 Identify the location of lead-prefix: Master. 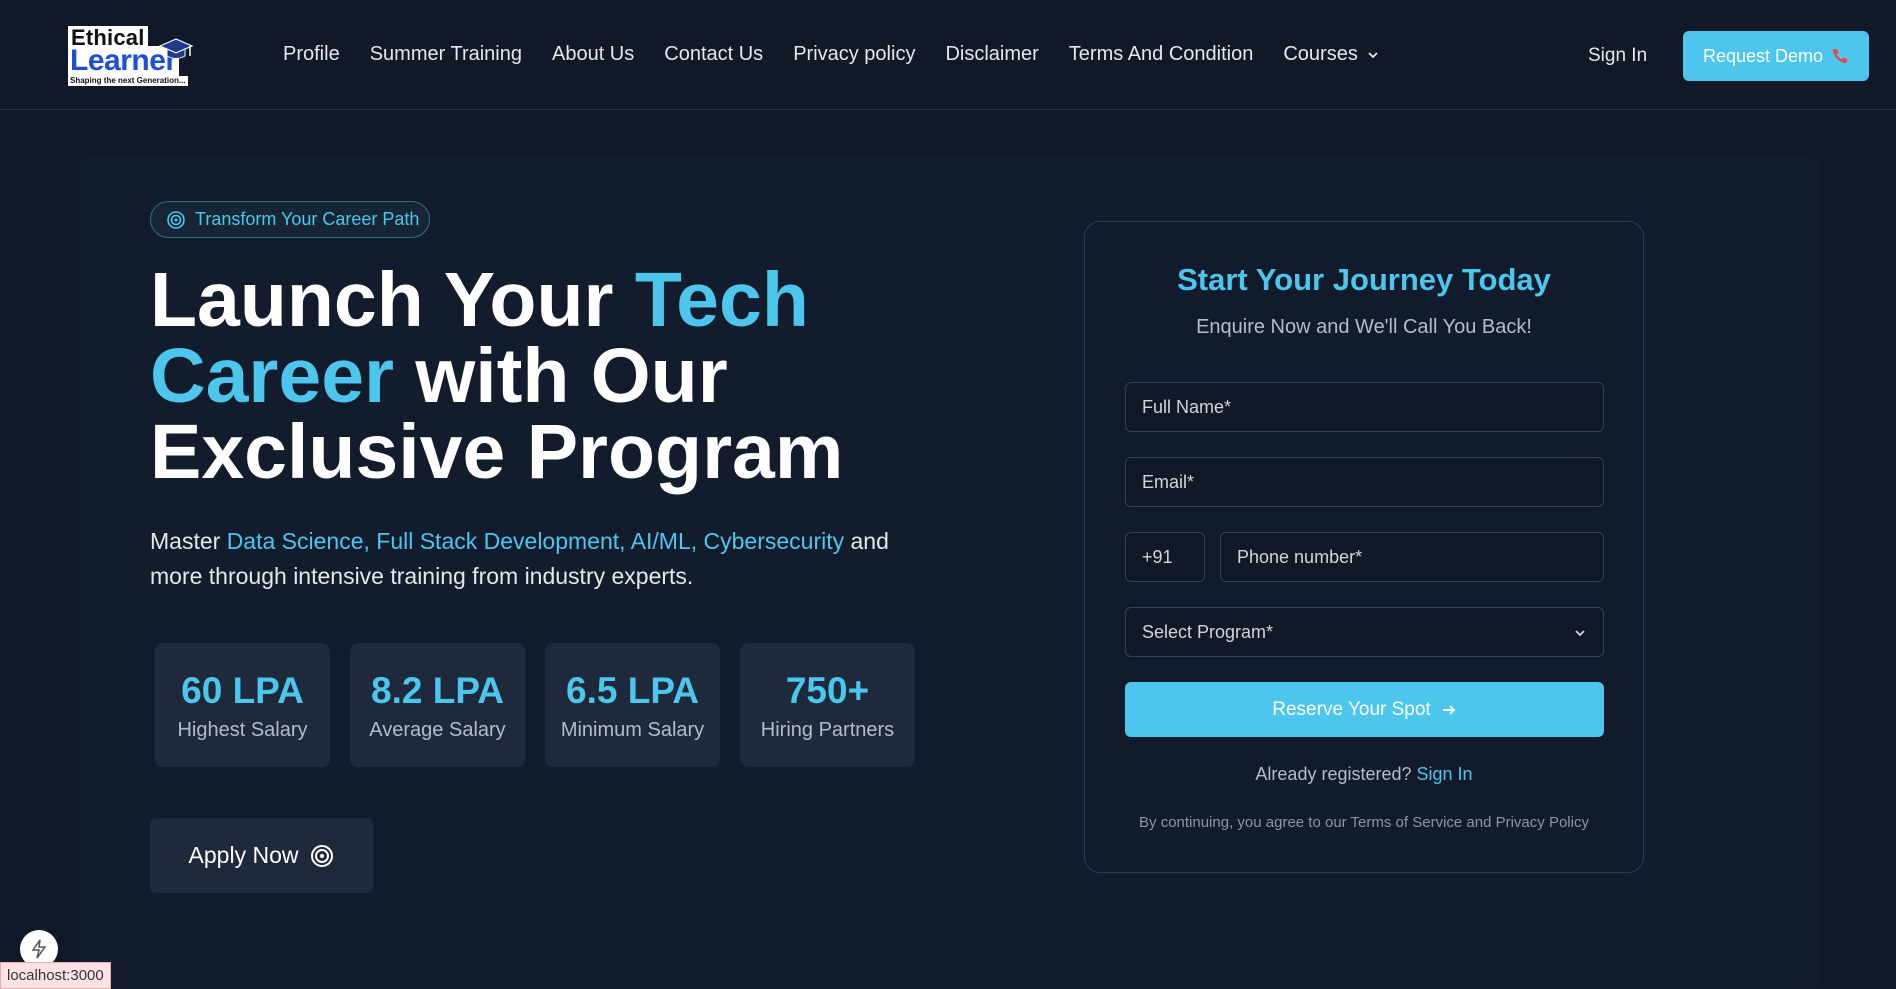
(188, 541).